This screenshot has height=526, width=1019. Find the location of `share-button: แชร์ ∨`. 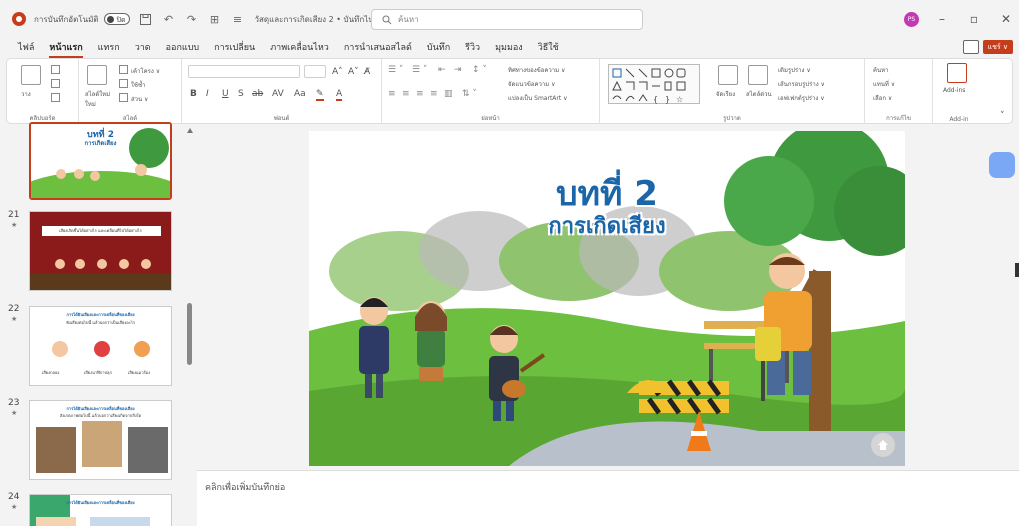

share-button: แชร์ ∨ is located at coordinates (997, 47).